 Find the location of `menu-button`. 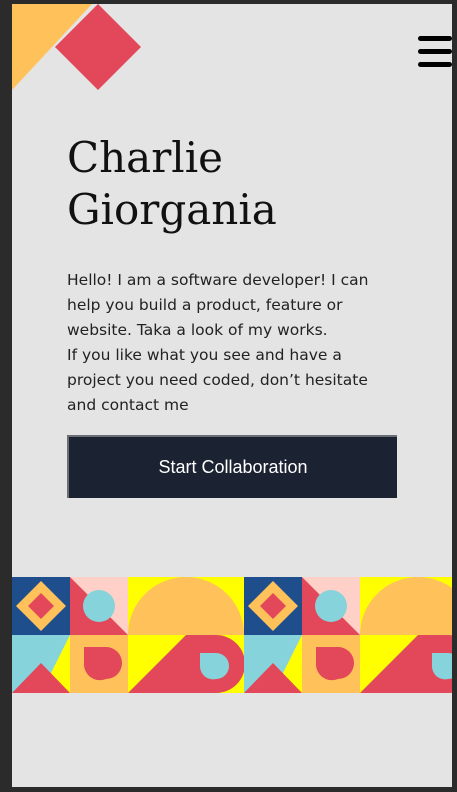

menu-button is located at coordinates (435, 52).